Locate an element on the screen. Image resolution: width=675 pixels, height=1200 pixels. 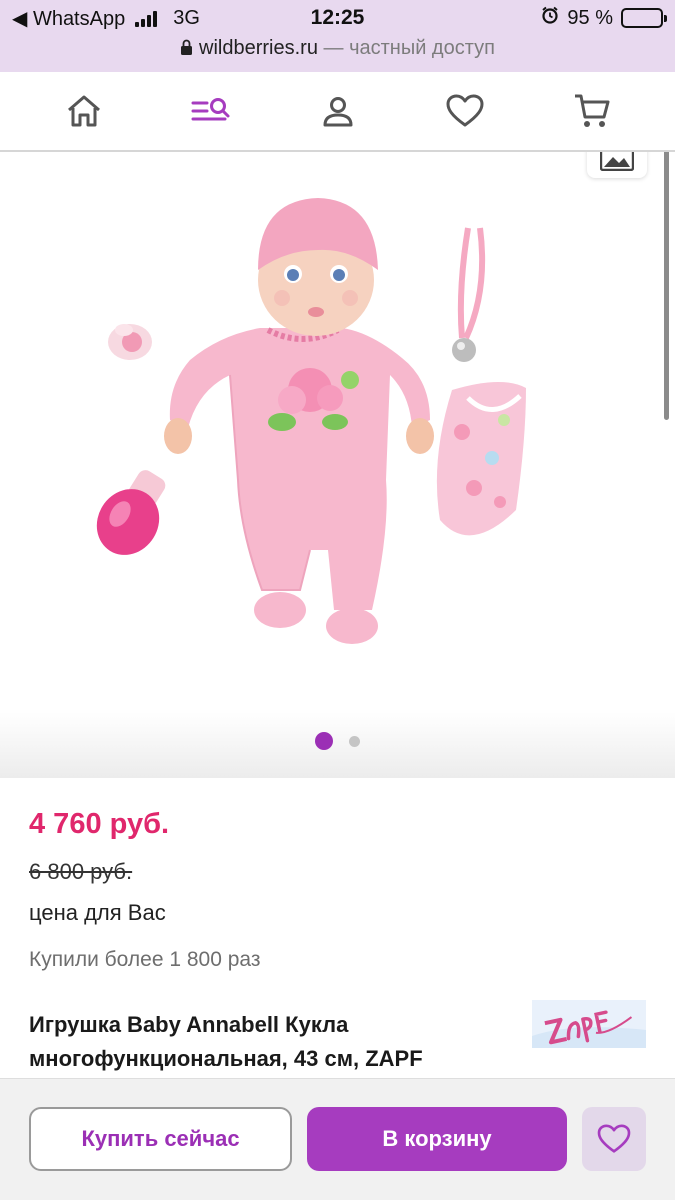
url-domain: wildberries.ru is located at coordinates (258, 48).